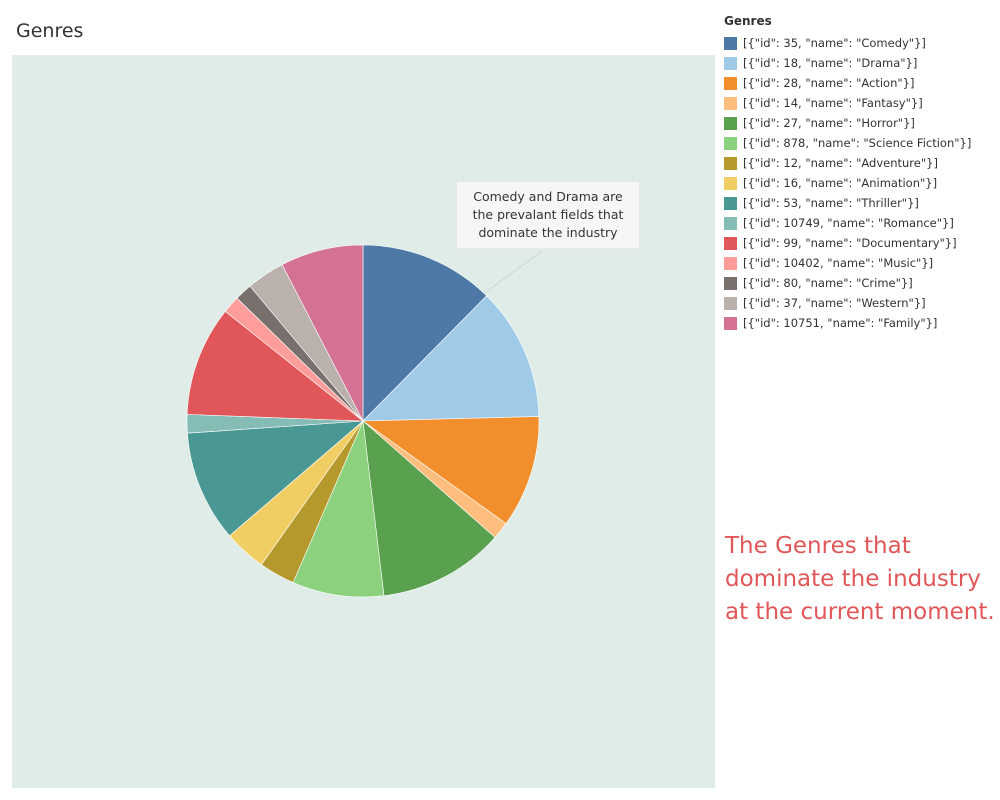 The height and width of the screenshot is (800, 1000). I want to click on legend-label: [{"id": 80, "name": "Crime"}], so click(828, 283).